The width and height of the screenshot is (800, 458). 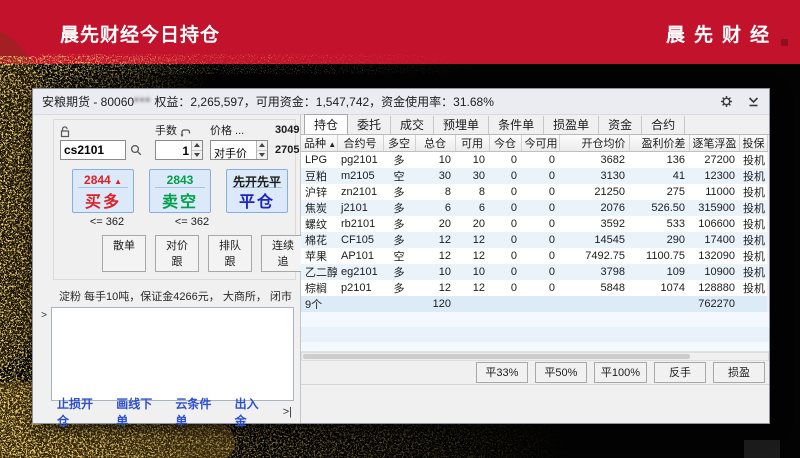 What do you see at coordinates (659, 224) in the screenshot?
I see `table-cell: 533` at bounding box center [659, 224].